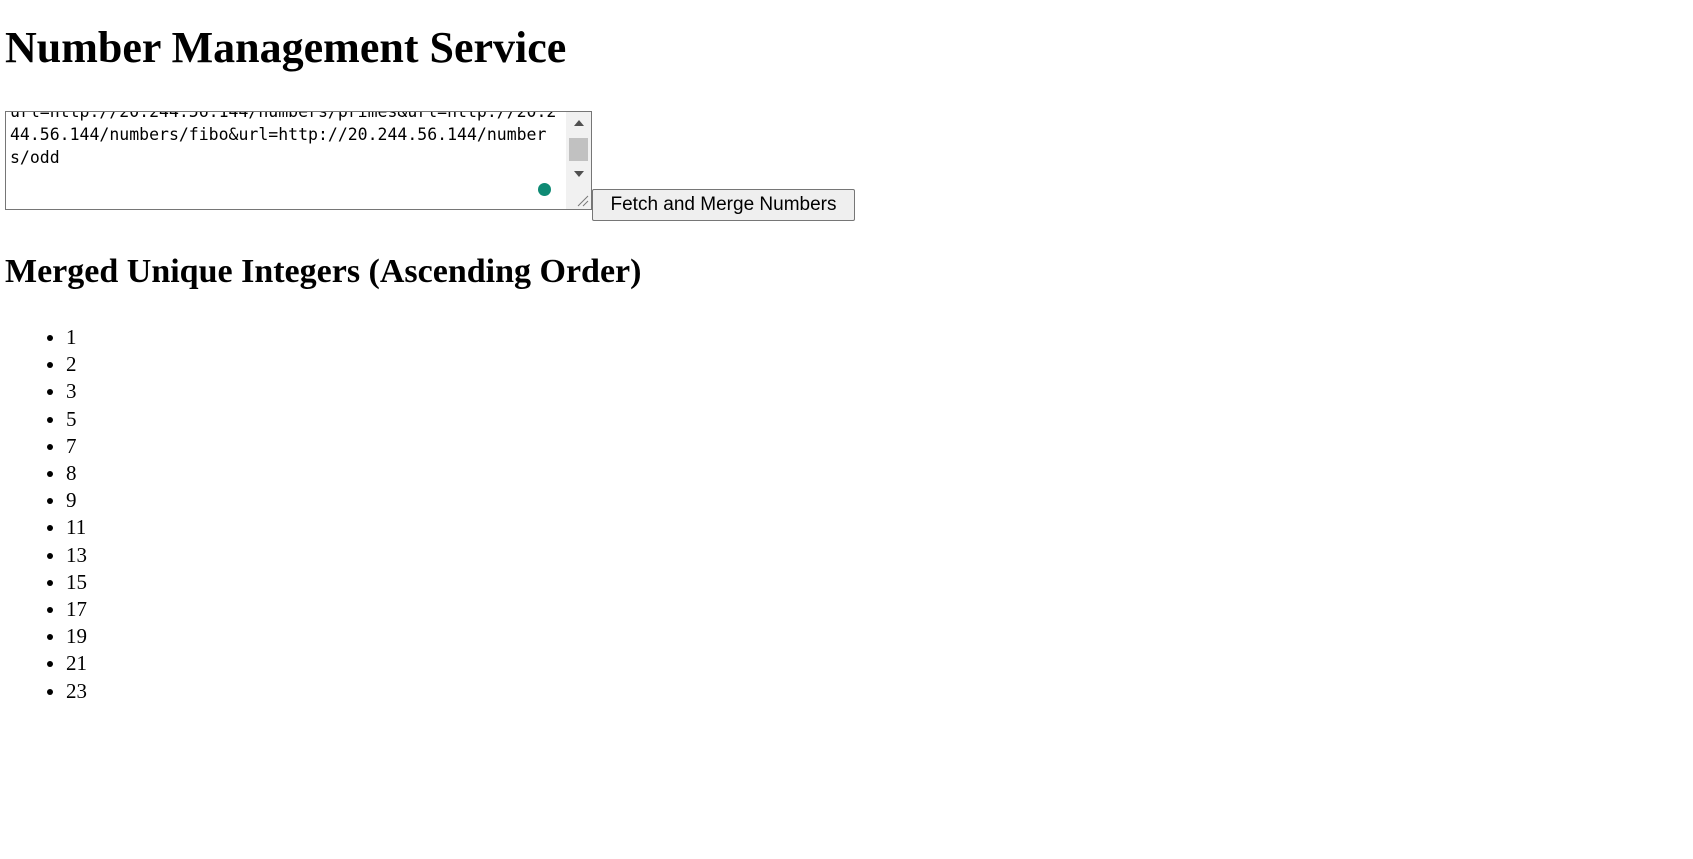 The width and height of the screenshot is (1693, 859). I want to click on fetch-merge-button: Fetch and Merge Numbers, so click(723, 205).